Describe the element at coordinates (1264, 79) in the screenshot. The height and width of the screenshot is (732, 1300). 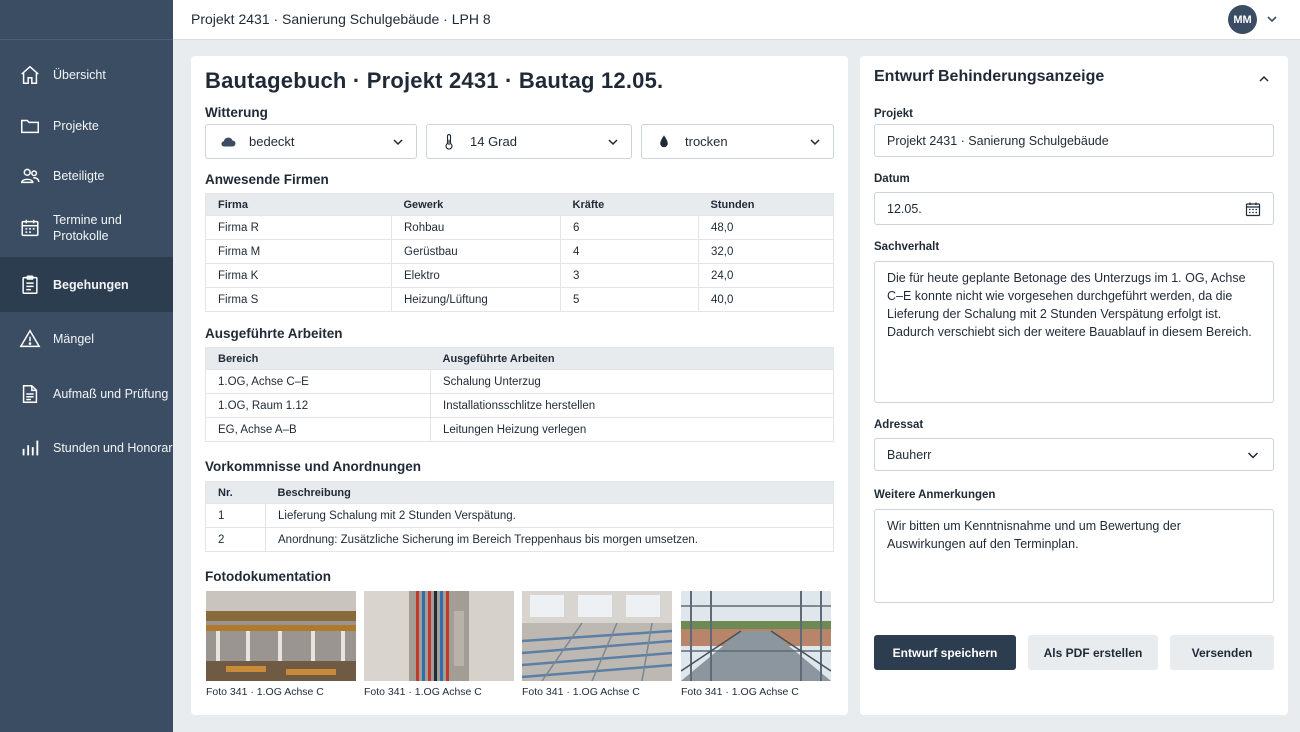
I see `chevron-up-icon` at that location.